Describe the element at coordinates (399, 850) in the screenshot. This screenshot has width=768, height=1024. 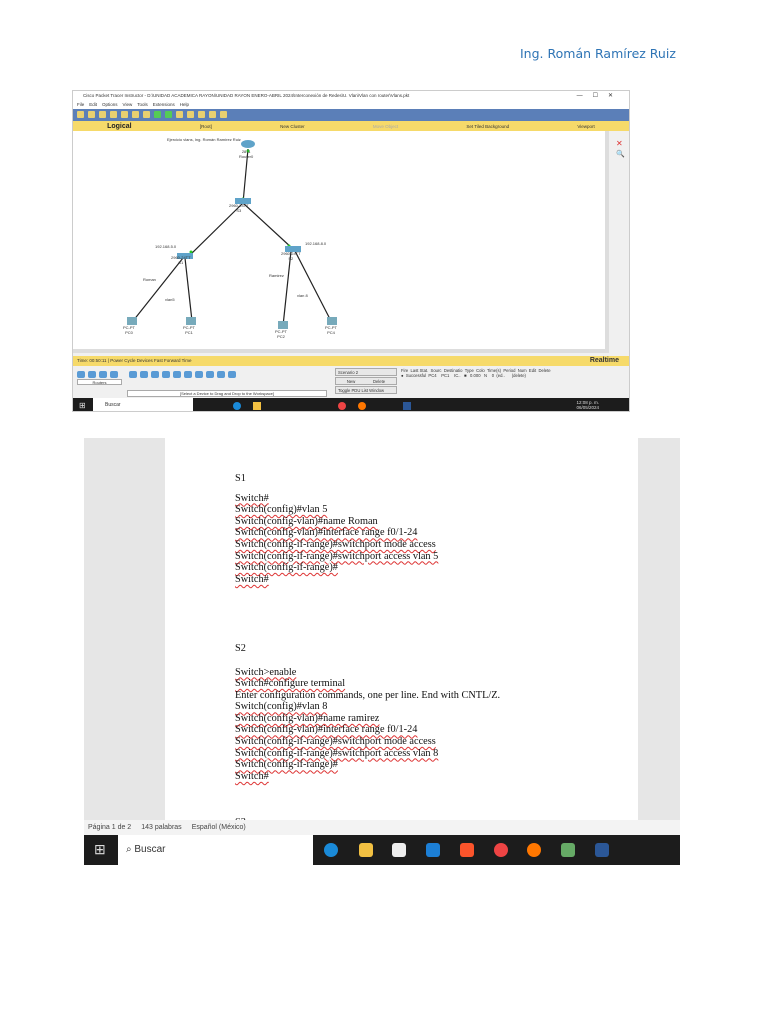
I see `store-icon` at that location.